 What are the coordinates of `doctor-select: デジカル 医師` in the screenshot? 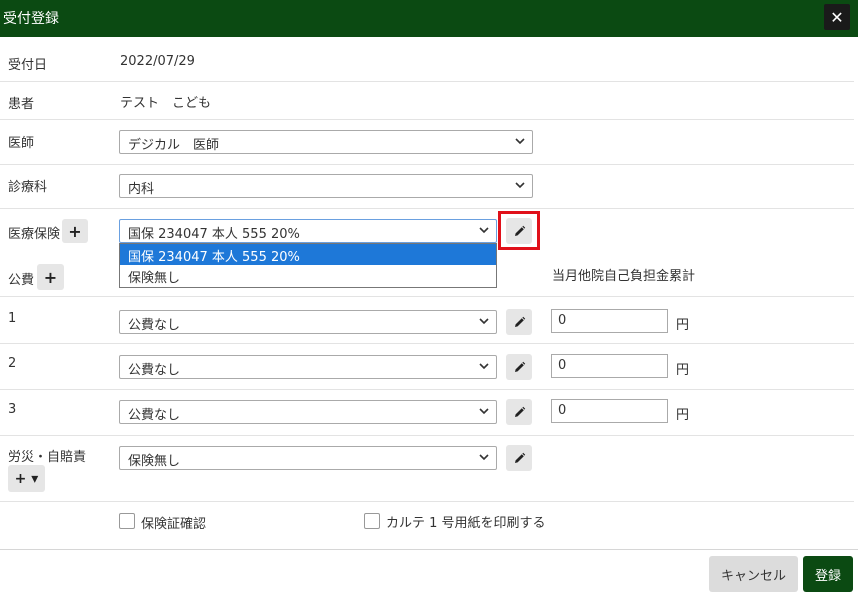 It's located at (326, 142).